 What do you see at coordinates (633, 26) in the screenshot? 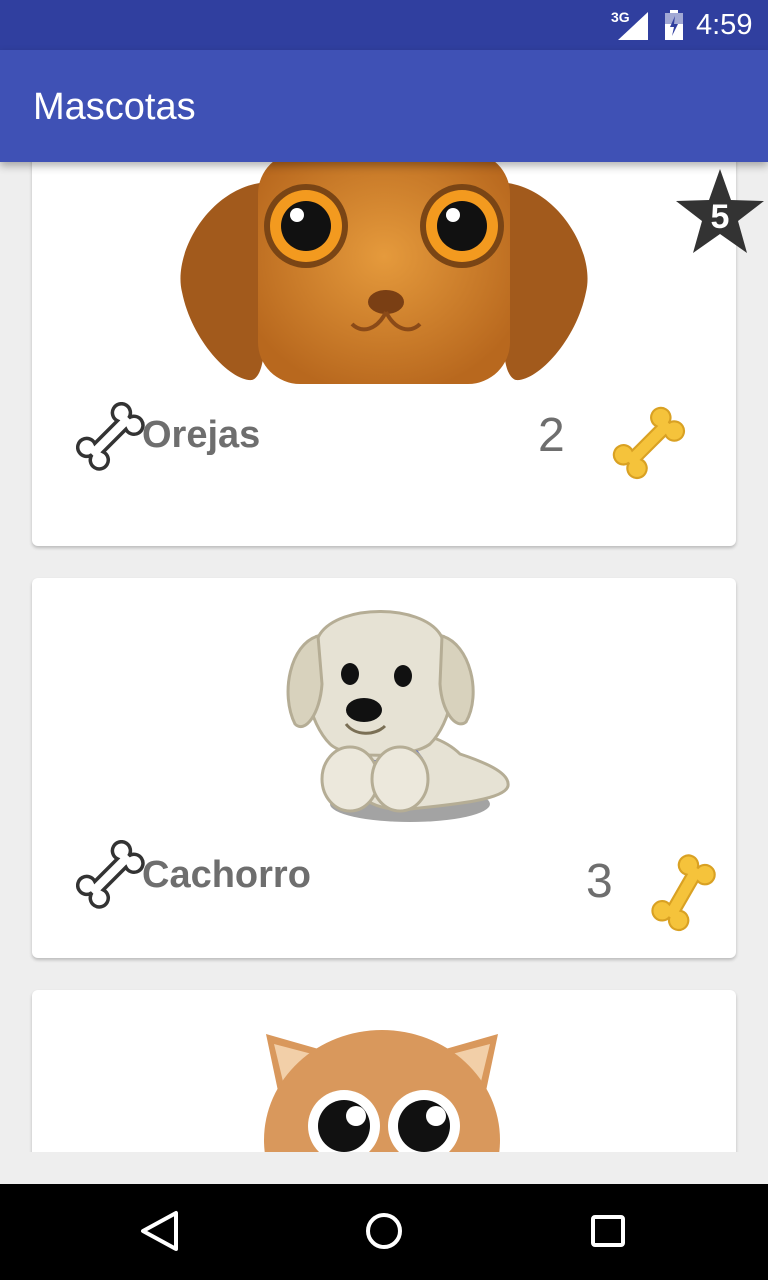
I see `signal-icon` at bounding box center [633, 26].